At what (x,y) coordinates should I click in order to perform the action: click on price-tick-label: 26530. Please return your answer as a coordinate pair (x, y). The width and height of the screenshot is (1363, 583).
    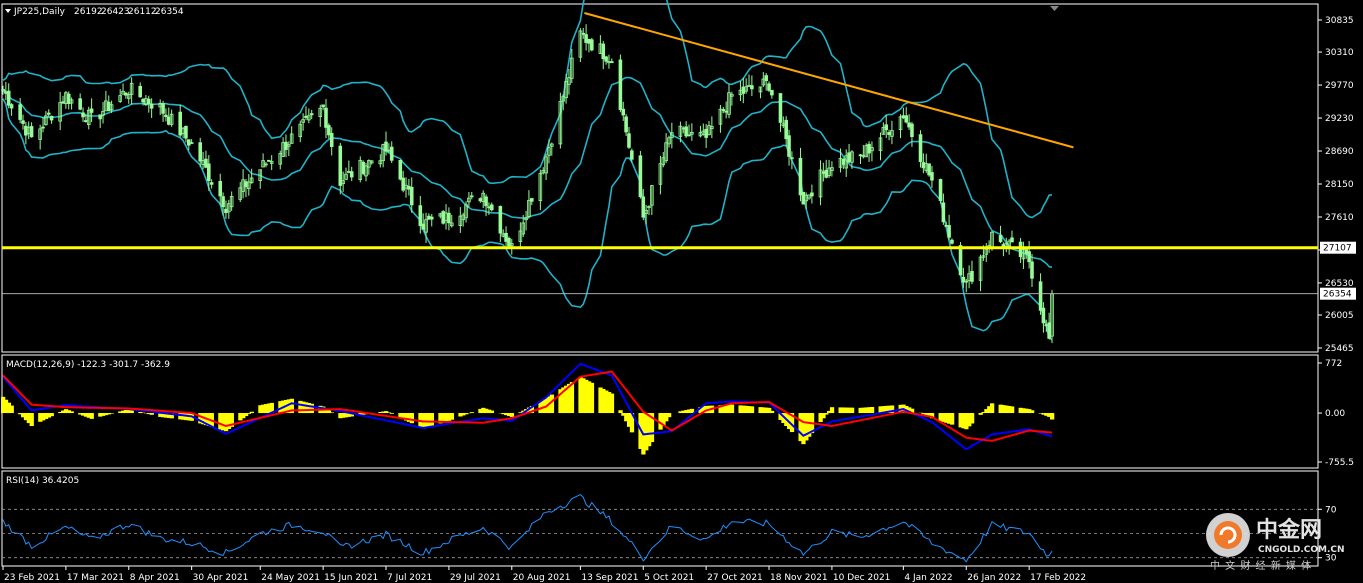
    Looking at the image, I should click on (1339, 284).